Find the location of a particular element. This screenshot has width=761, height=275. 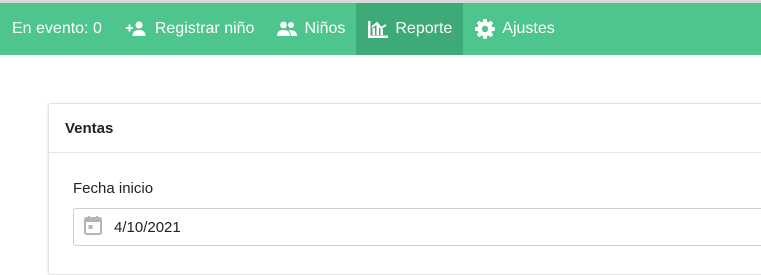

chart-icon is located at coordinates (378, 29).